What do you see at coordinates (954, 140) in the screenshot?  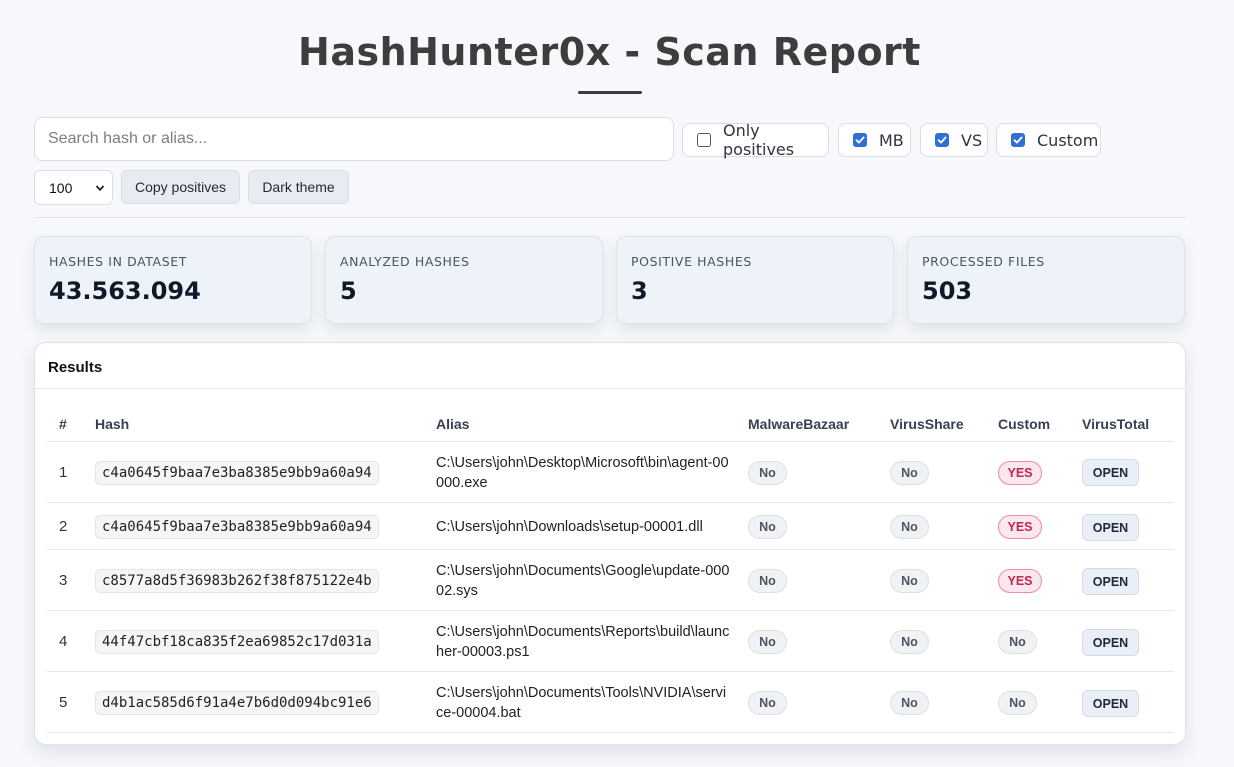 I see `vs-filter-toggle: VS` at bounding box center [954, 140].